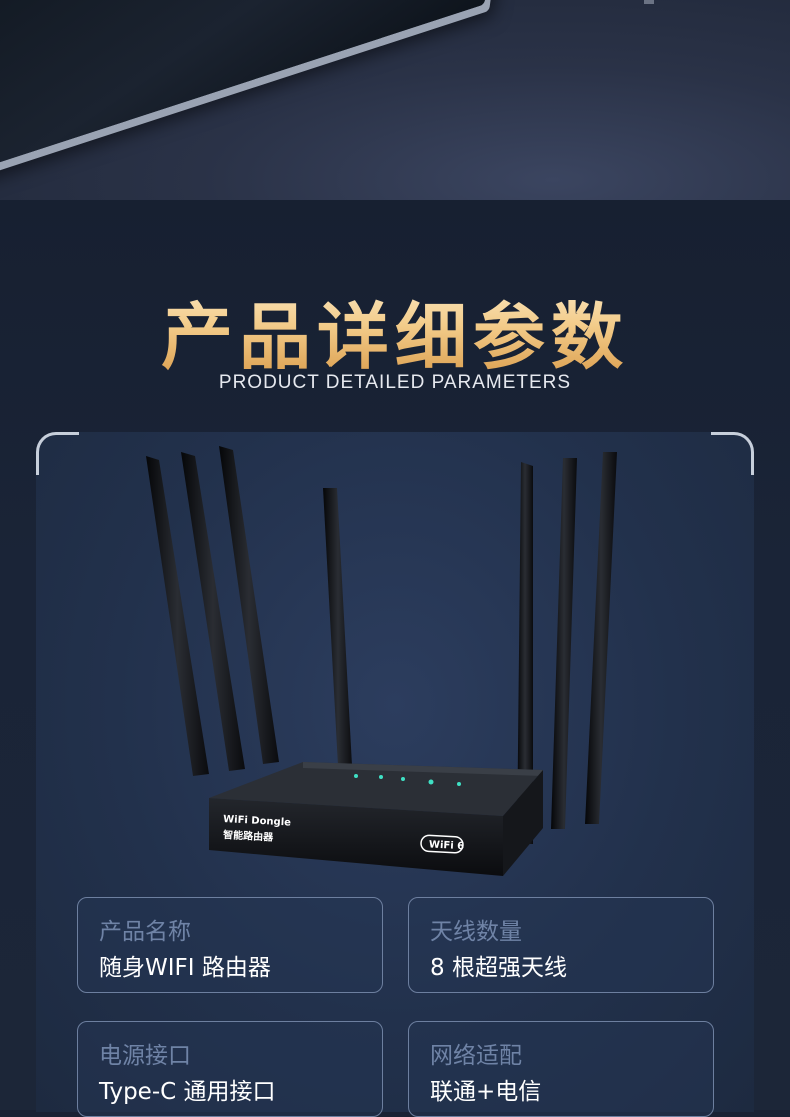 This screenshot has height=1117, width=790. I want to click on spec-value: 联通+电信, so click(486, 1092).